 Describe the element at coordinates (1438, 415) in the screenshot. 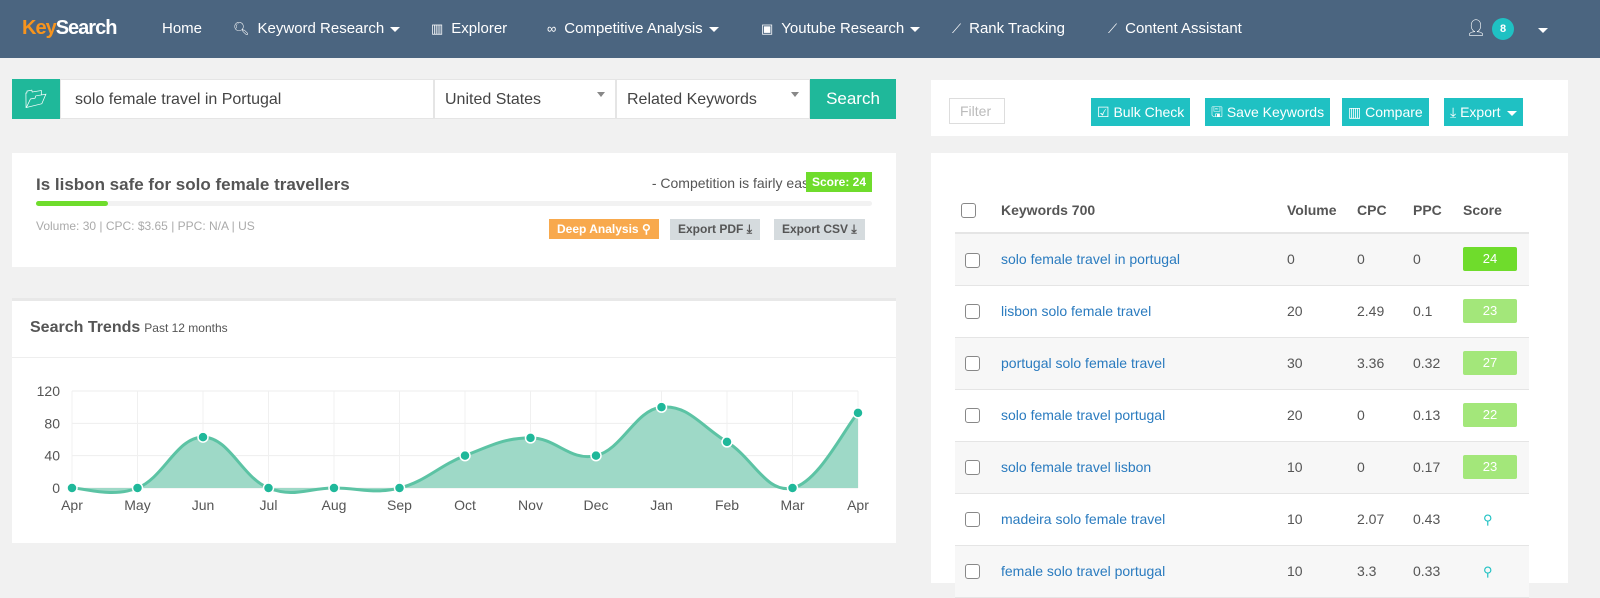

I see `ppc-cell: 0.13` at that location.